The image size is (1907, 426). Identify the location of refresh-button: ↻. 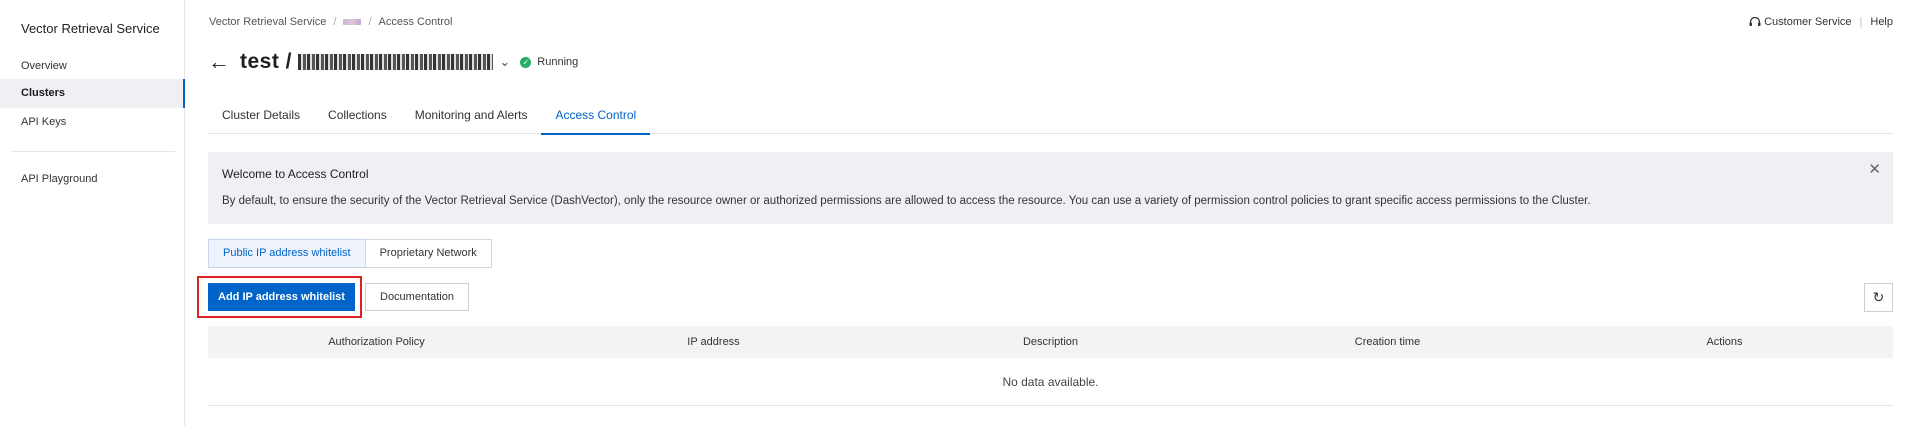
(1878, 297).